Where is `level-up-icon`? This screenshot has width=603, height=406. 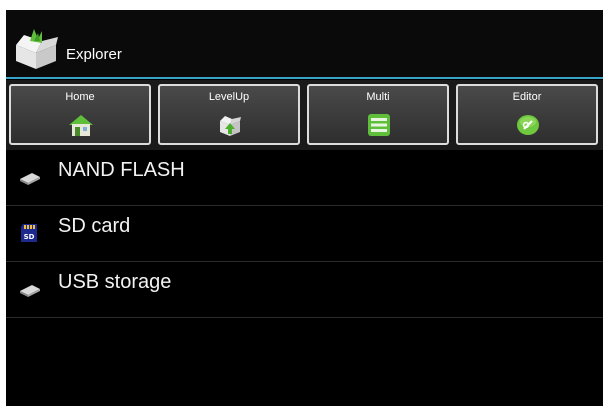 level-up-icon is located at coordinates (230, 126).